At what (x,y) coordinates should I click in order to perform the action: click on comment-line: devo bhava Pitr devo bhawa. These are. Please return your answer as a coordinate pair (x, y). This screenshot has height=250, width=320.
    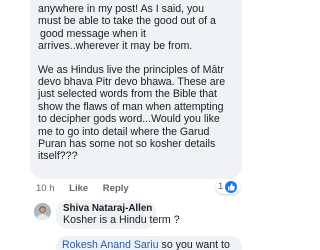
    Looking at the image, I should click on (132, 82).